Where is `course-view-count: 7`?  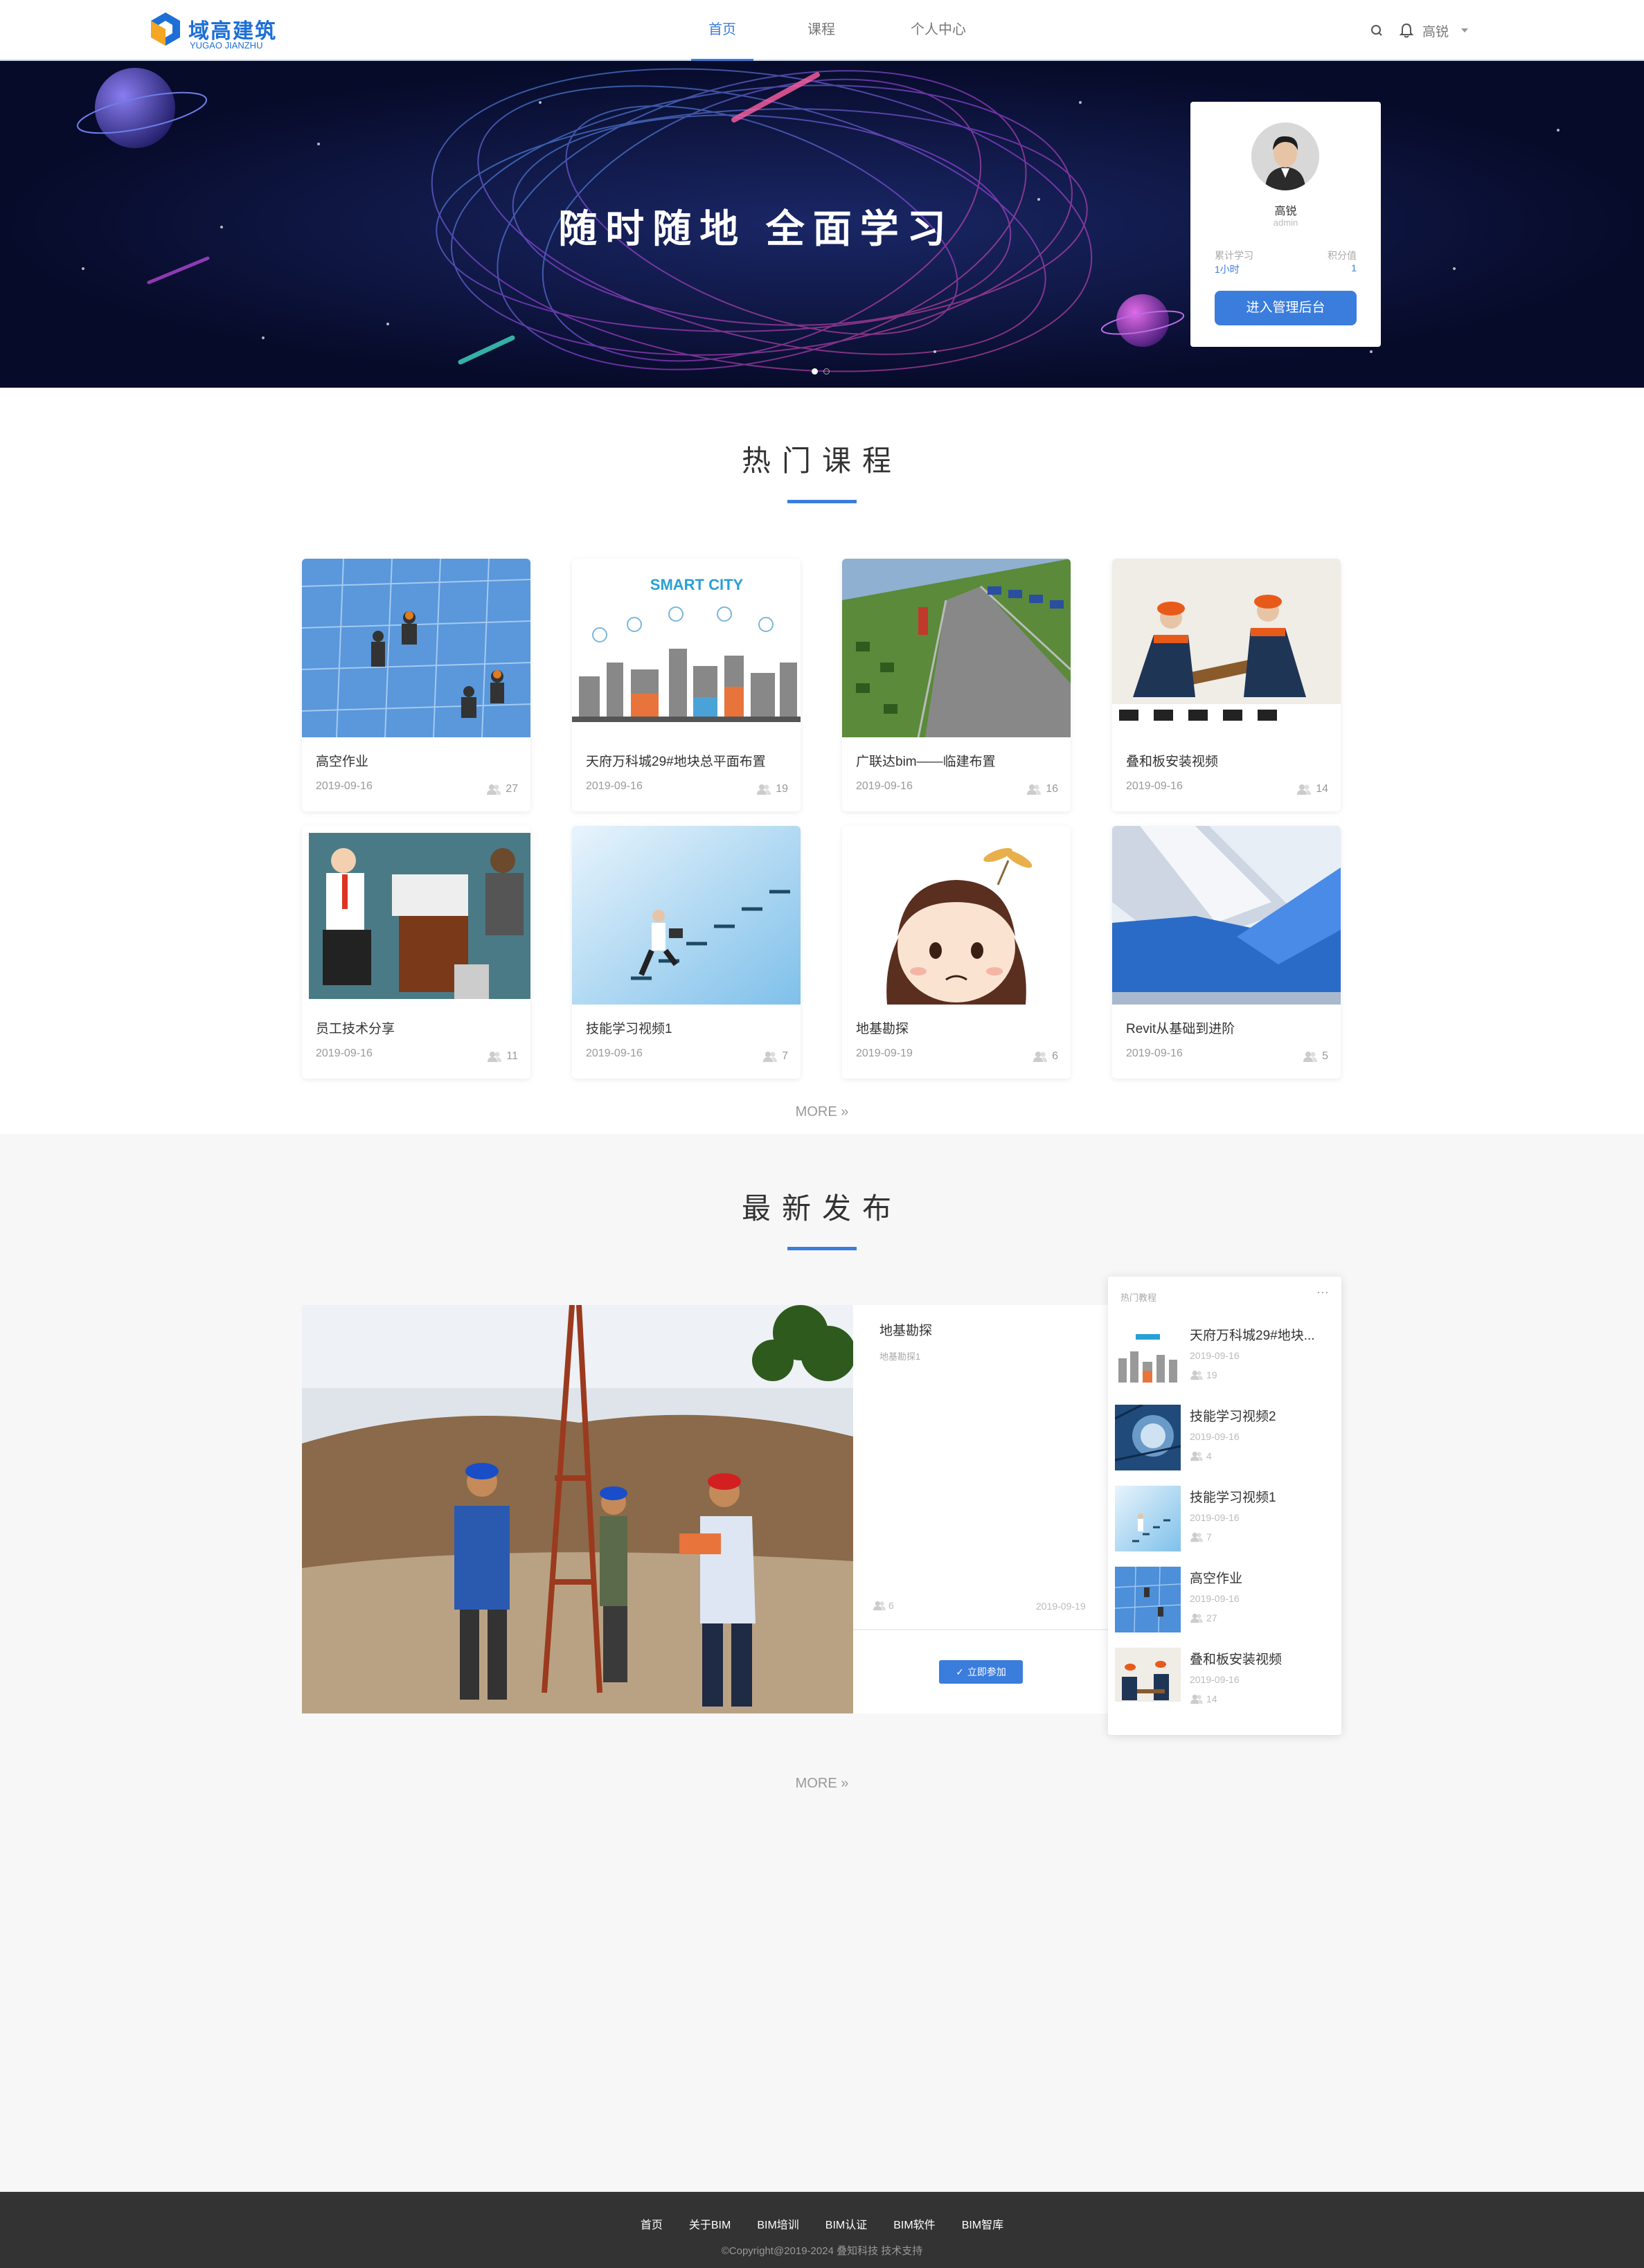
course-view-count: 7 is located at coordinates (785, 1056).